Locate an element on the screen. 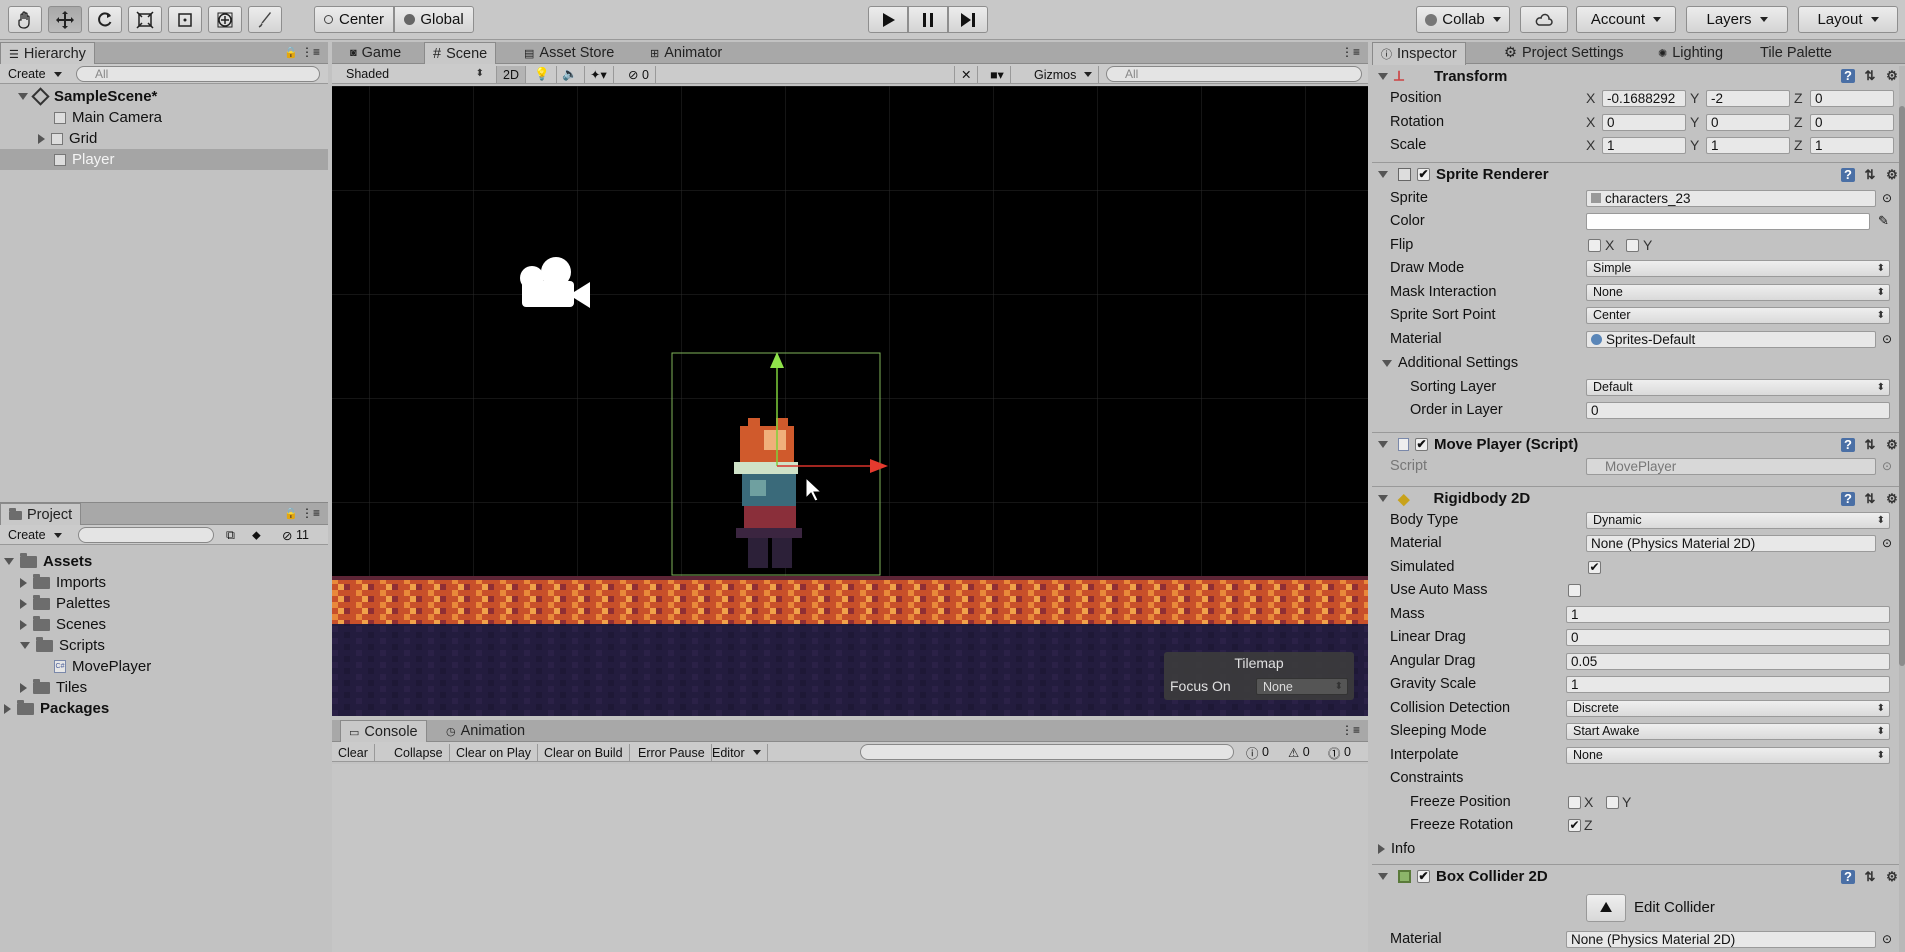 The width and height of the screenshot is (1905, 952). camera-settings-dropdown: ■▾ is located at coordinates (997, 74).